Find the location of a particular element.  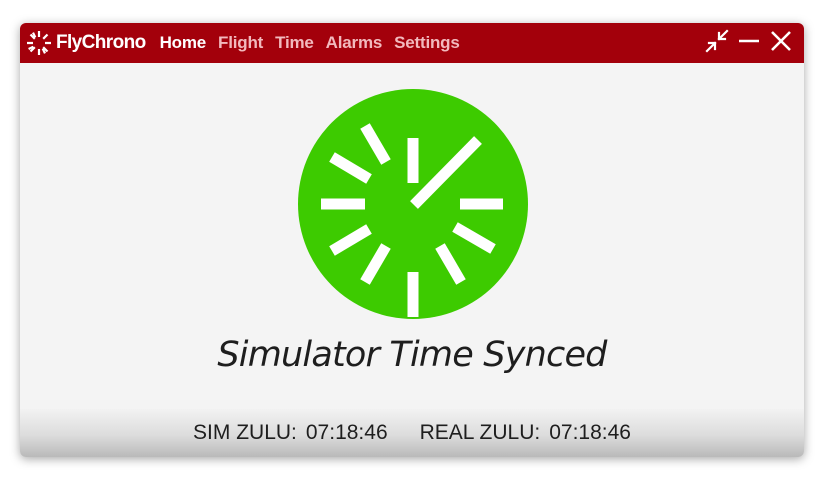

sunburst-icon is located at coordinates (39, 43).